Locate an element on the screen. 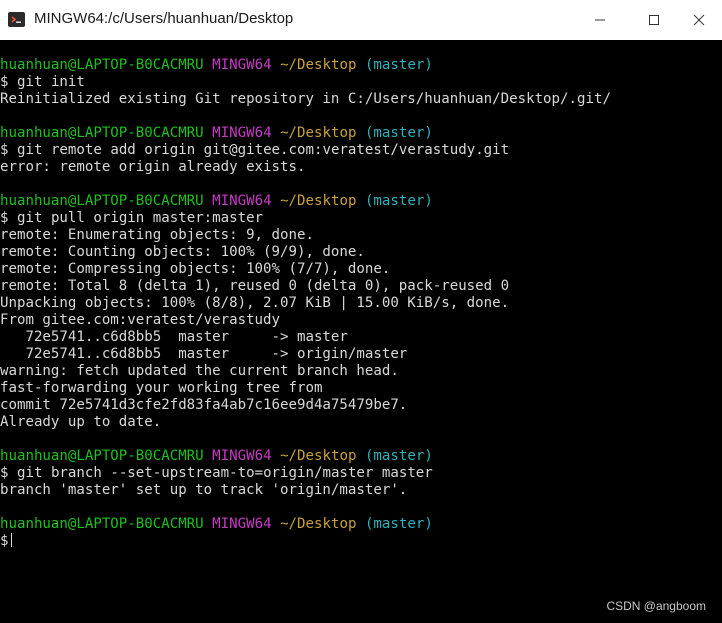  close-button is located at coordinates (699, 20).